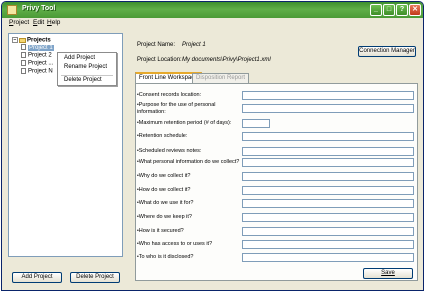 This screenshot has height=292, width=425. I want to click on menu-edit: Edit, so click(38, 22).